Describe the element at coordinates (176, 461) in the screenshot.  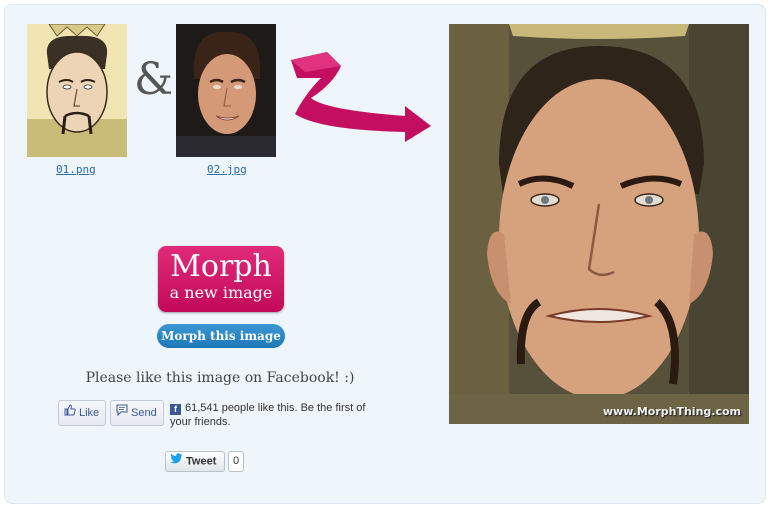
I see `twitter-bird-icon` at that location.